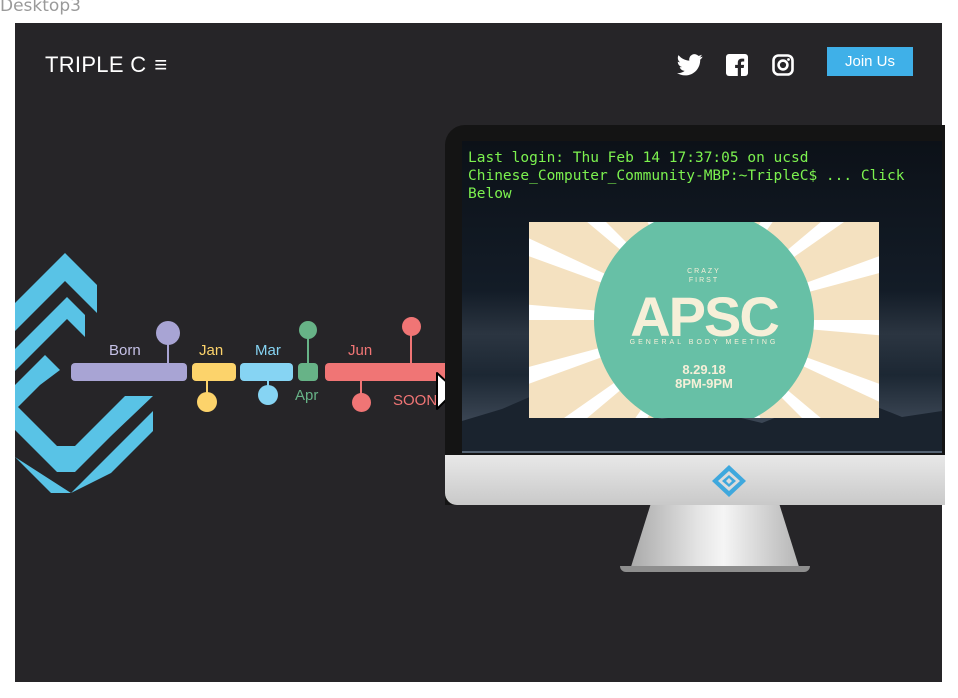 The width and height of the screenshot is (958, 698). Describe the element at coordinates (704, 369) in the screenshot. I see `poster-date: 8.29.18` at that location.